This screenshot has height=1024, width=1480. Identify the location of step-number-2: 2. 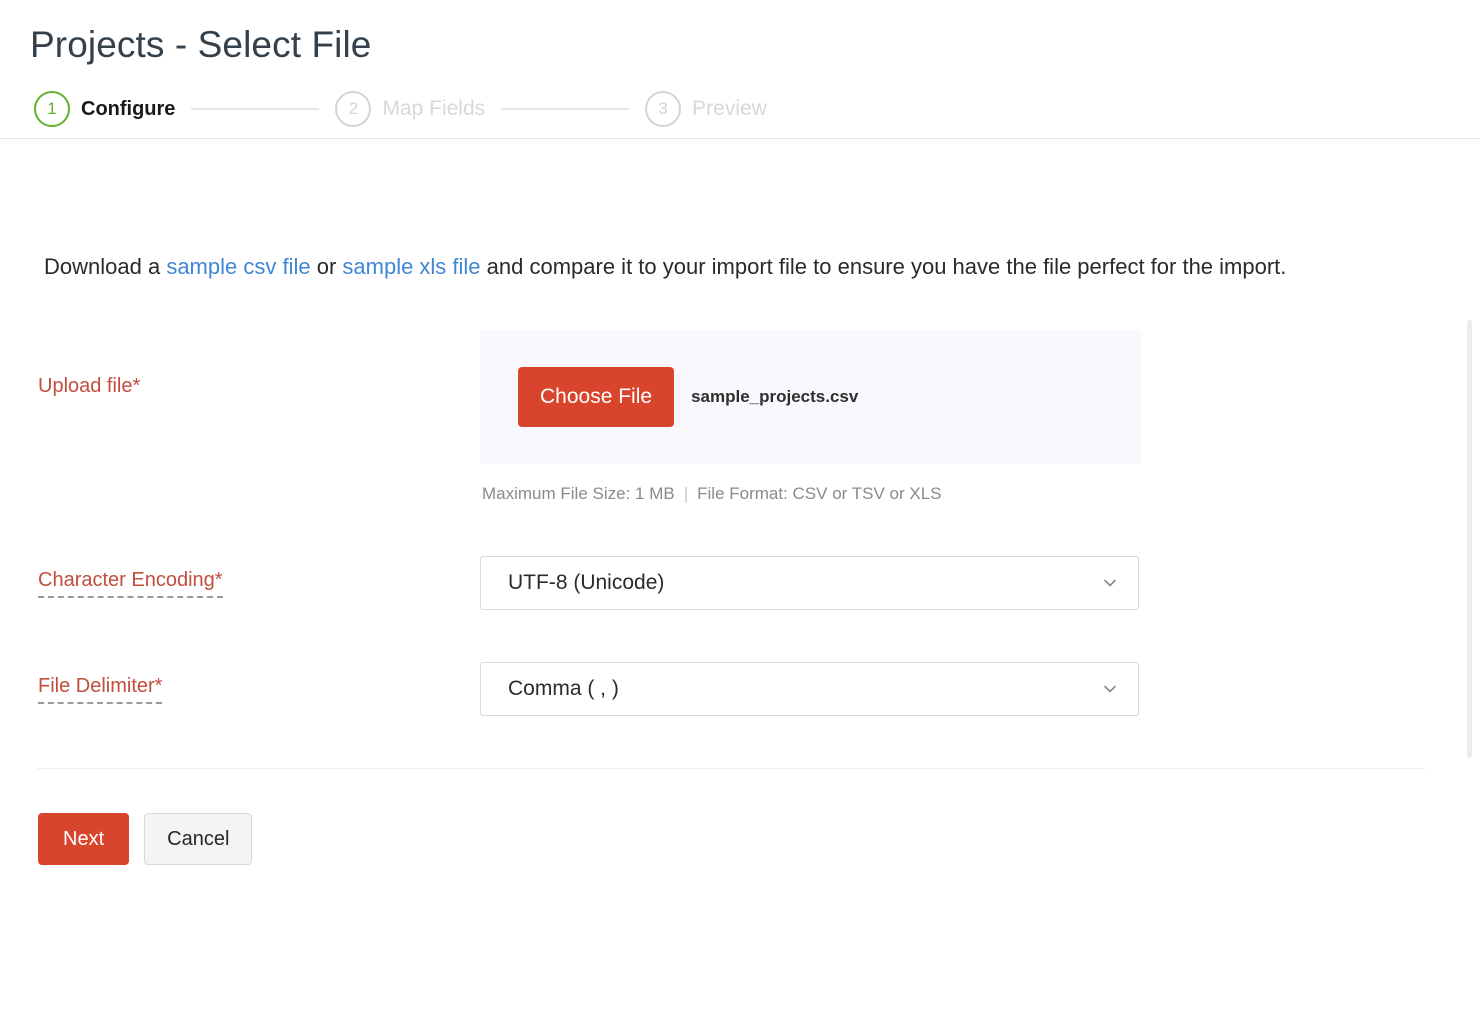
(353, 109).